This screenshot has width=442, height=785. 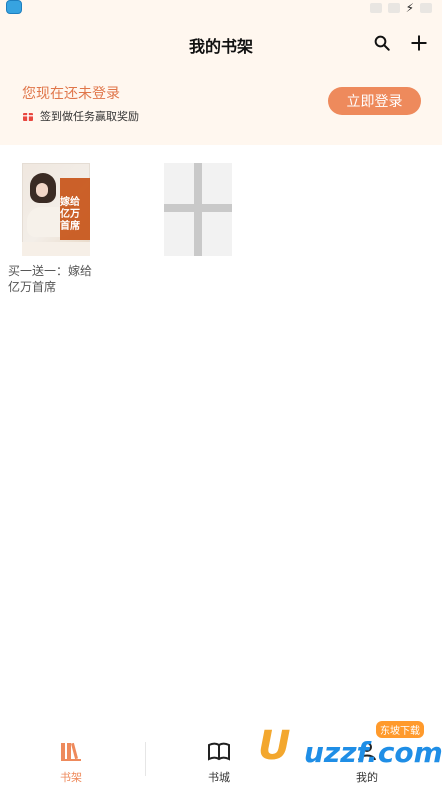 I want to click on battery-icon, so click(x=426, y=8).